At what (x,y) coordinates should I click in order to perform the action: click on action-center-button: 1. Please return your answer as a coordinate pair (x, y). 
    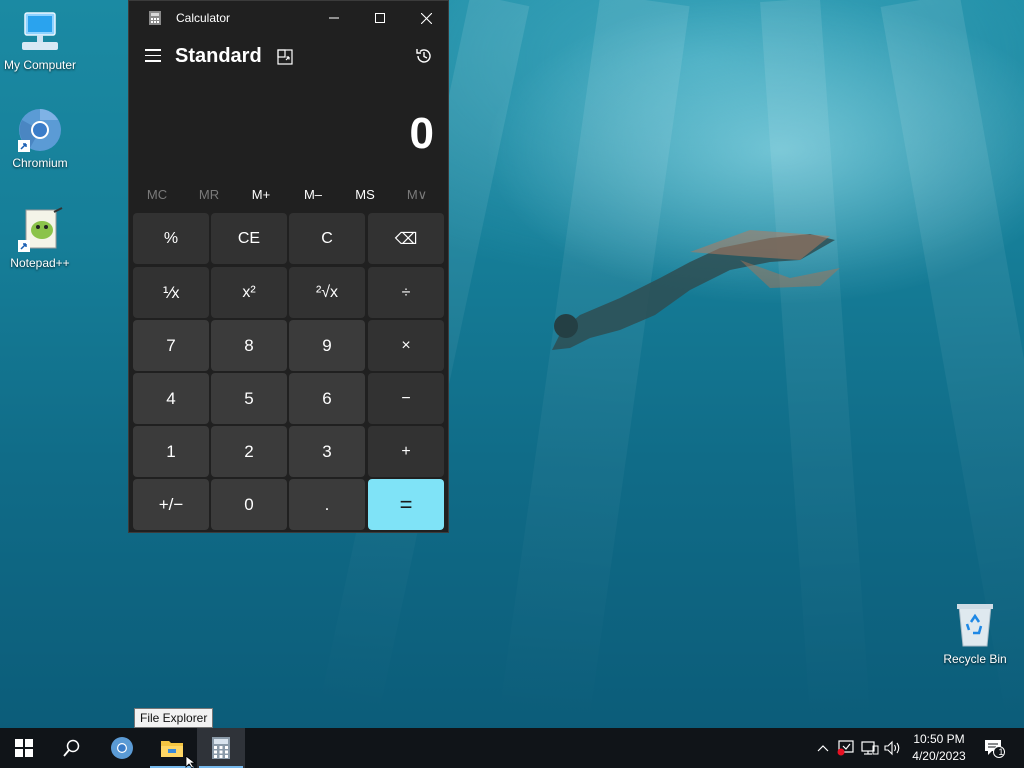
    Looking at the image, I should click on (995, 748).